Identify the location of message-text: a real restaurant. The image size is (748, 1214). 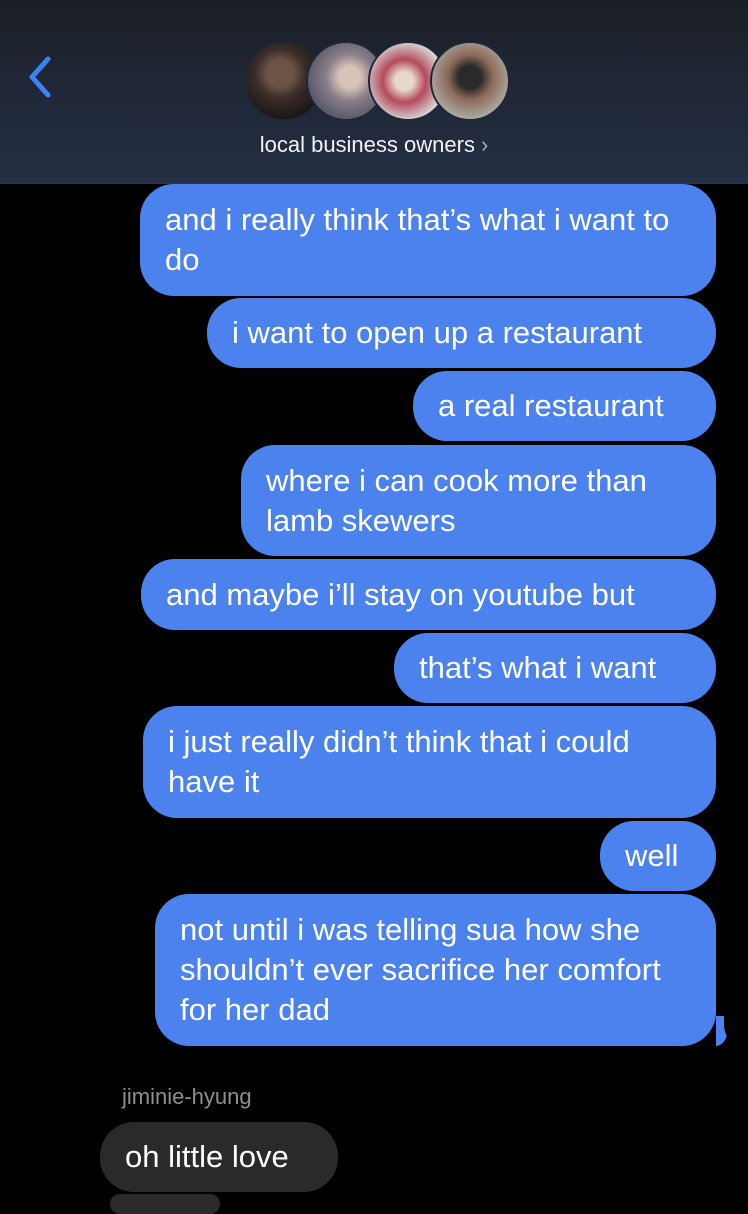
(551, 405).